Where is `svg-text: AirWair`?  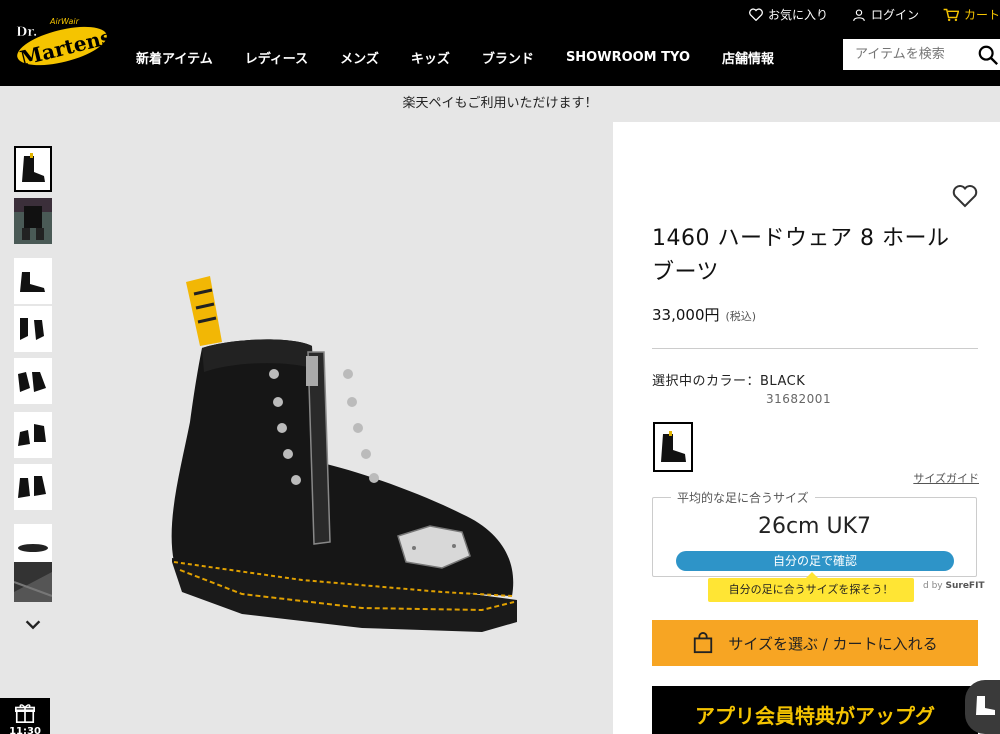
svg-text: AirWair is located at coordinates (64, 21).